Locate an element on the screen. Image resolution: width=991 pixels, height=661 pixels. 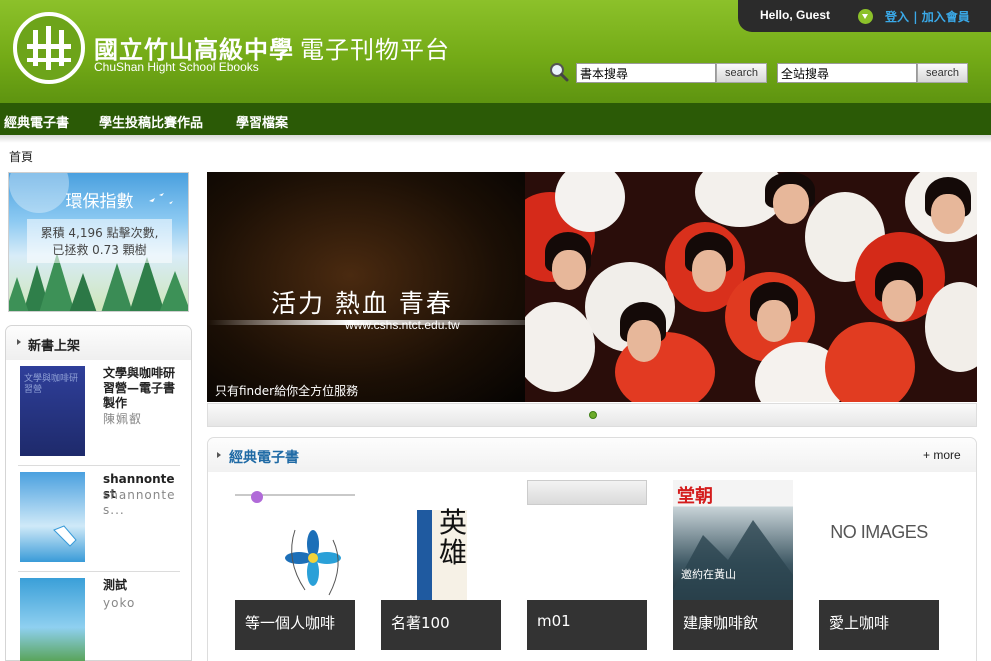
eco-title: 環保指數 is located at coordinates (99, 202).